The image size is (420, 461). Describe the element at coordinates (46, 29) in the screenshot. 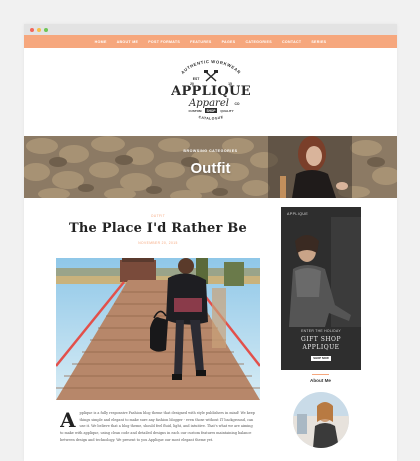

I see `maximize-window-icon` at that location.